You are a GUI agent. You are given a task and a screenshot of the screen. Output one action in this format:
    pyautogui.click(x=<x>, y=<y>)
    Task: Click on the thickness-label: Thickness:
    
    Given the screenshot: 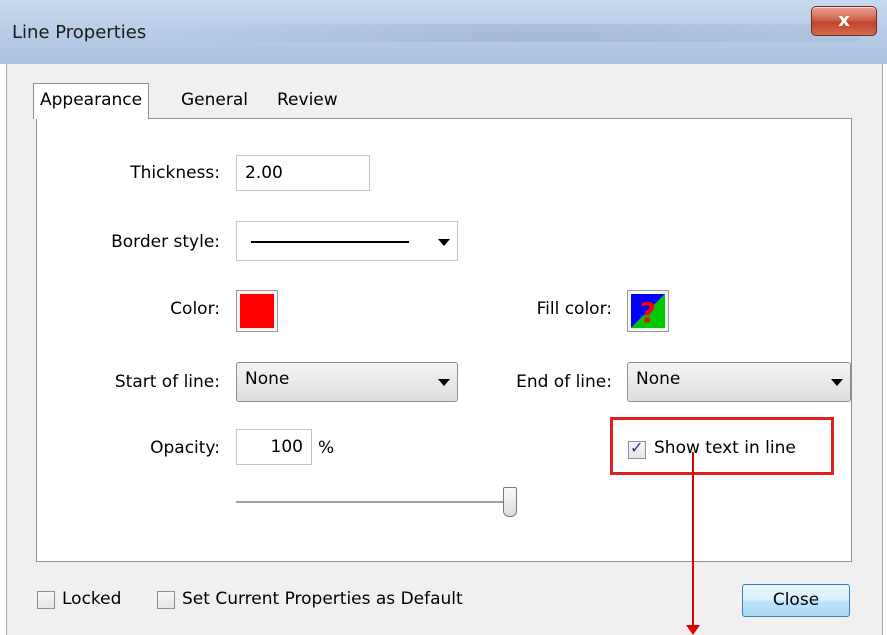 What is the action you would take?
    pyautogui.click(x=175, y=173)
    